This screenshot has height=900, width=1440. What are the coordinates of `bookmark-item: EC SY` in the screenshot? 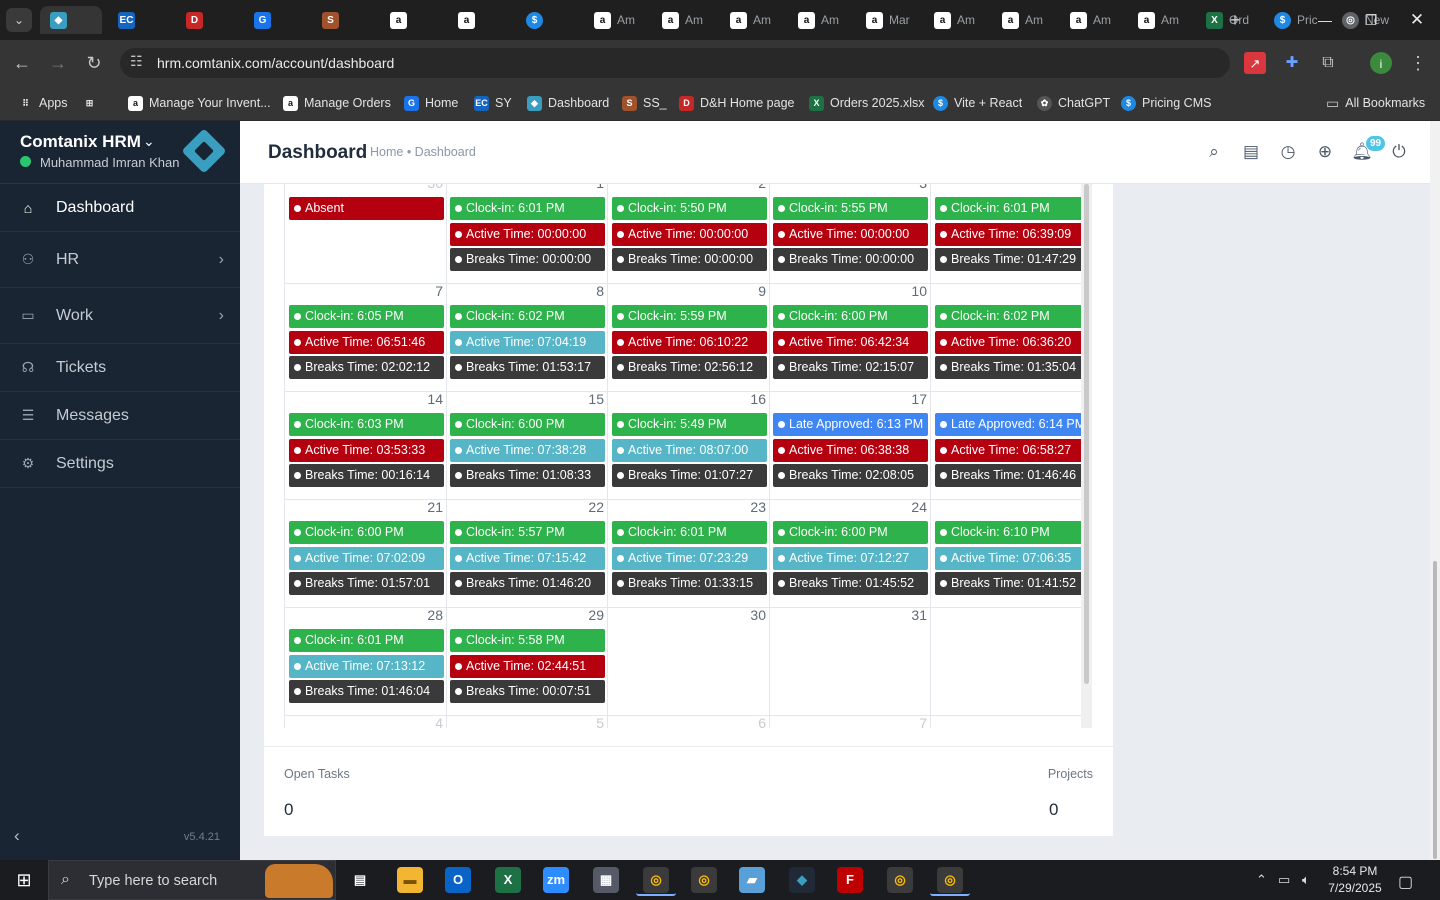 It's located at (493, 103).